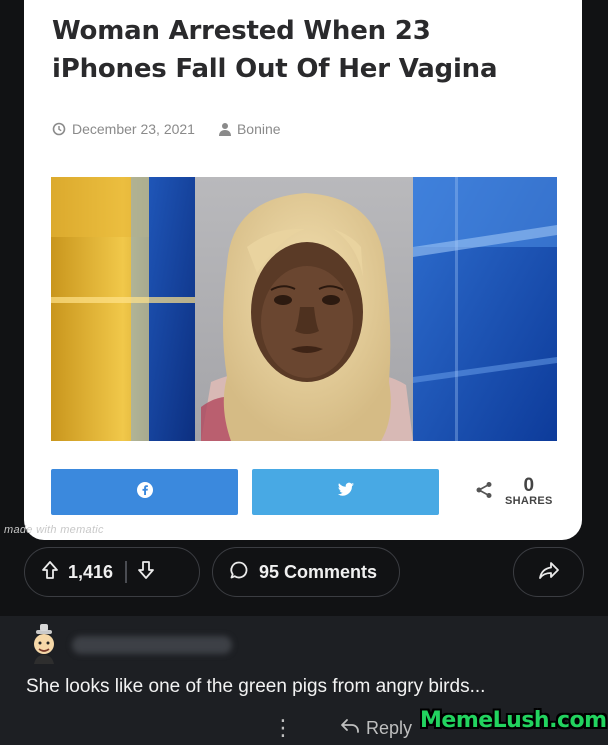 This screenshot has width=608, height=745. What do you see at coordinates (318, 571) in the screenshot?
I see `comments-label: 95 Comments` at bounding box center [318, 571].